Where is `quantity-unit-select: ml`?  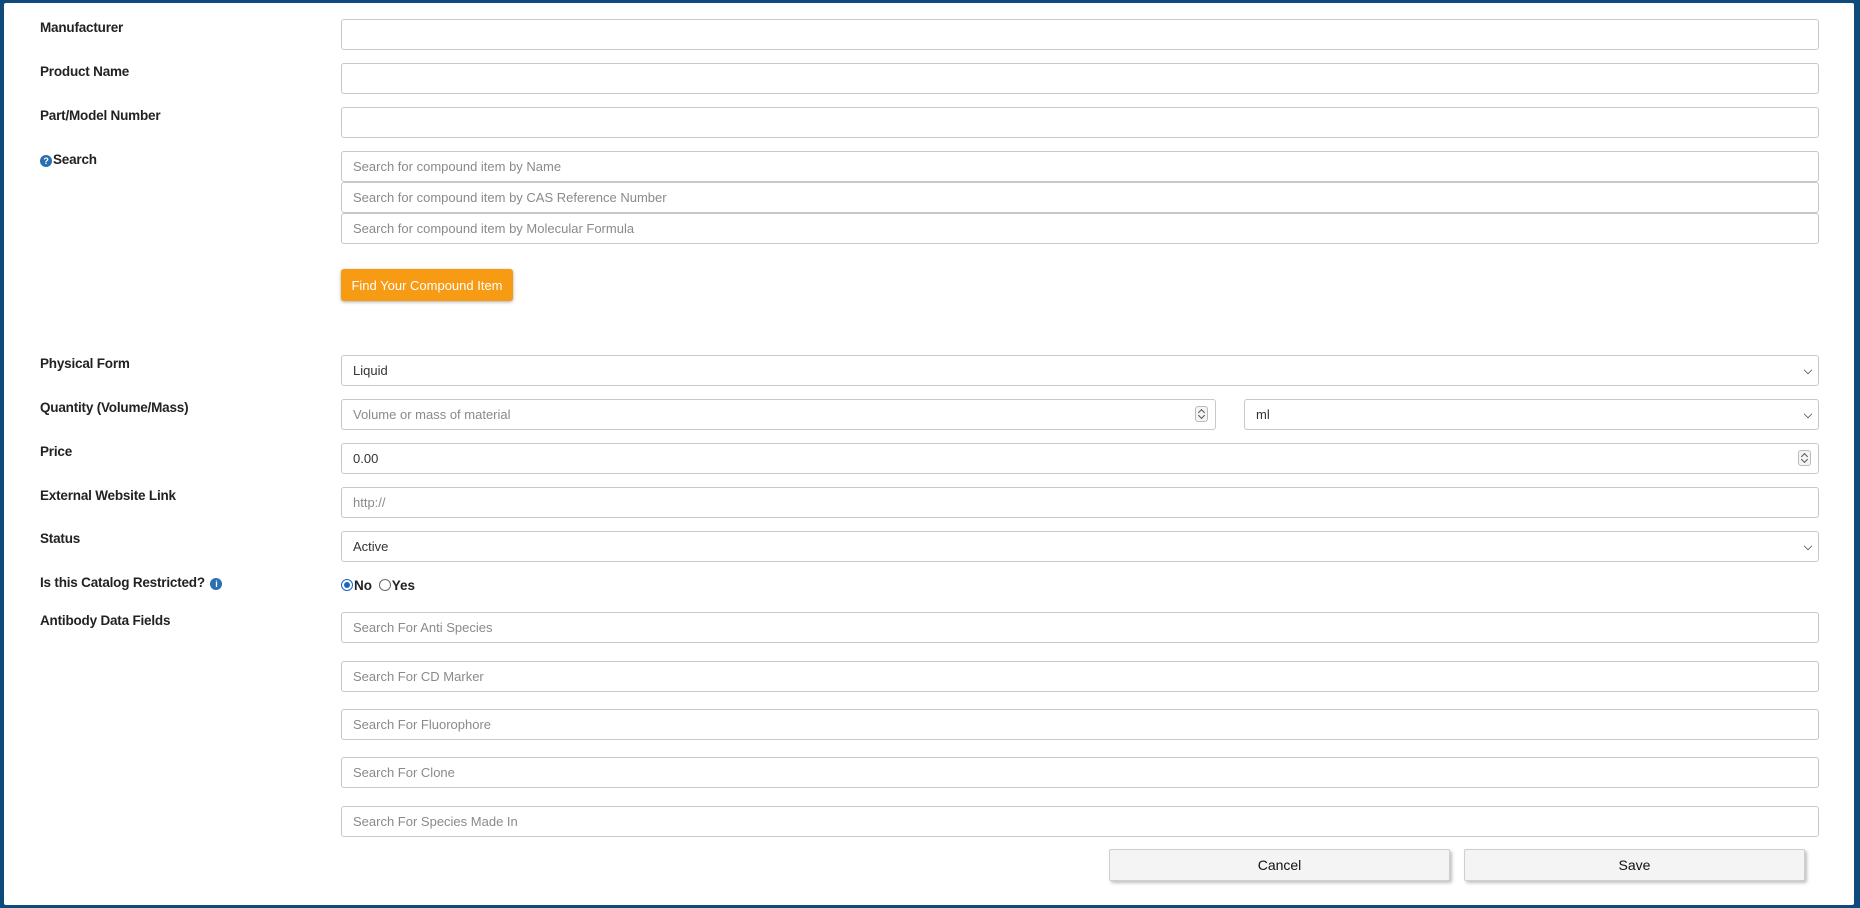 quantity-unit-select: ml is located at coordinates (1531, 414).